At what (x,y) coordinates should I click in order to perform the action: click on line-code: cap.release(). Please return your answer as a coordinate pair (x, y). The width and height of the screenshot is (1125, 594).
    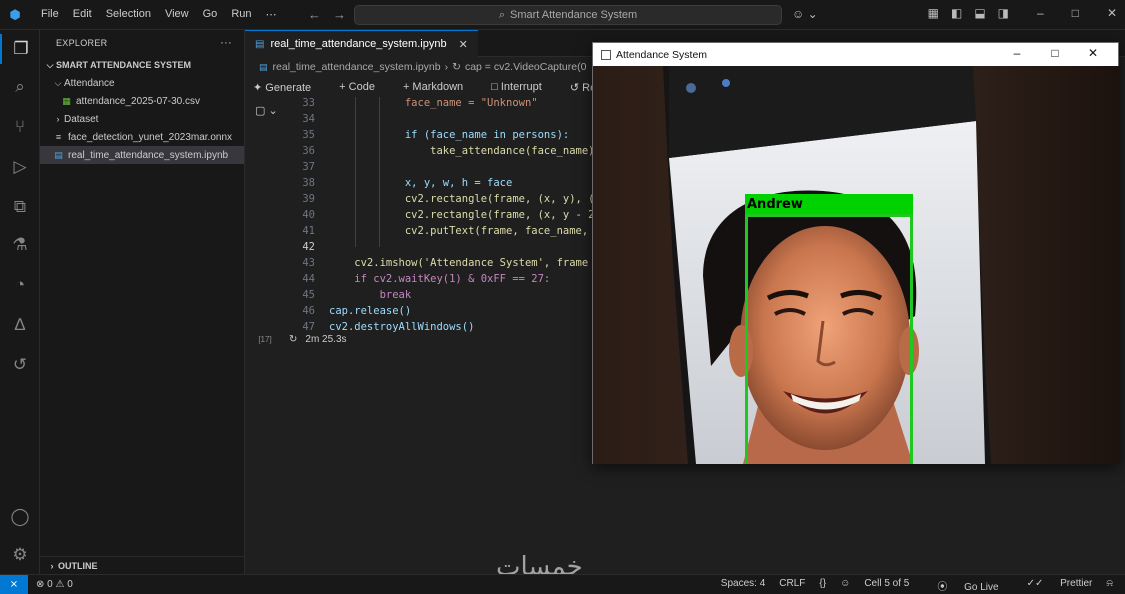
    Looking at the image, I should click on (370, 311).